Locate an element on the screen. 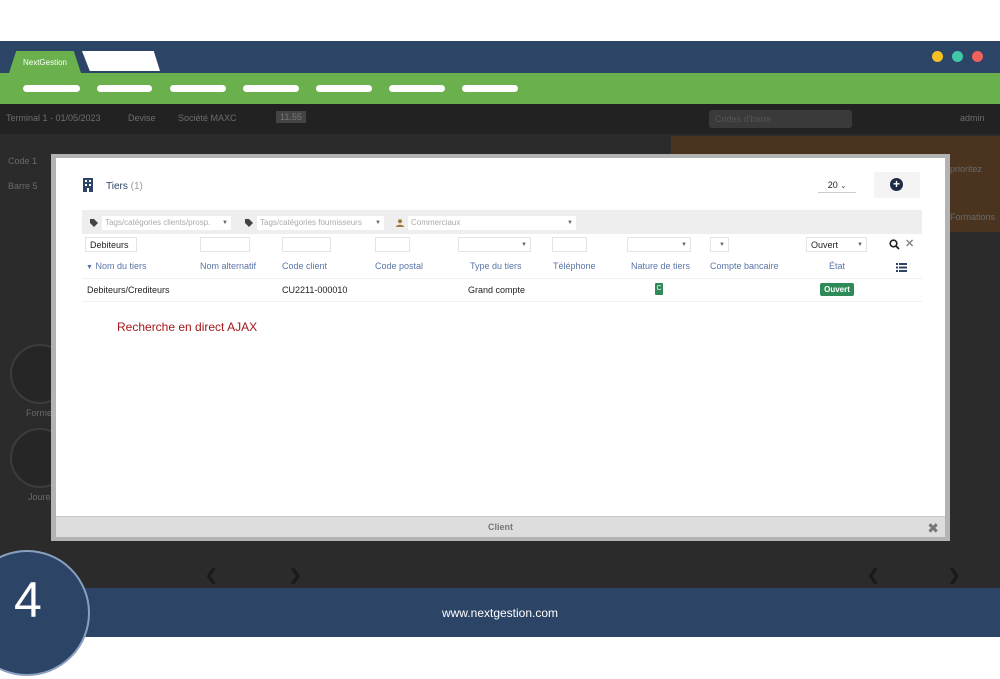 The height and width of the screenshot is (679, 1000). barcode-search-input: Codes d'barre is located at coordinates (780, 119).